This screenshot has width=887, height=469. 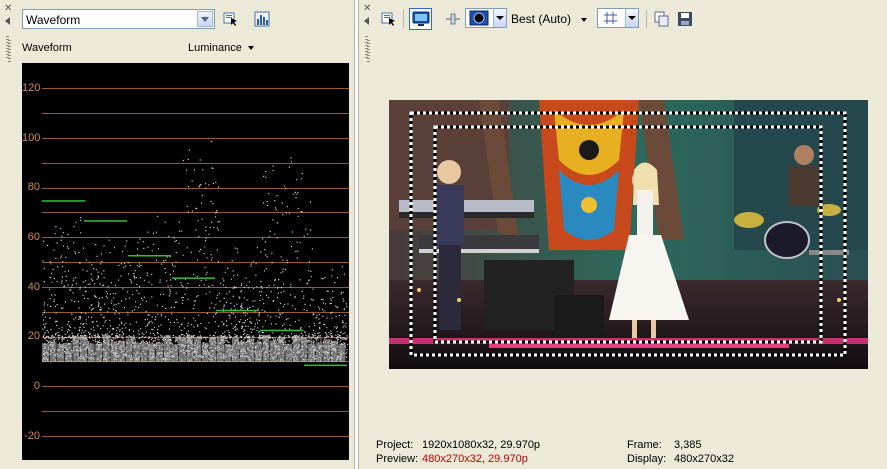 I want to click on properties-icon, so click(x=388, y=19).